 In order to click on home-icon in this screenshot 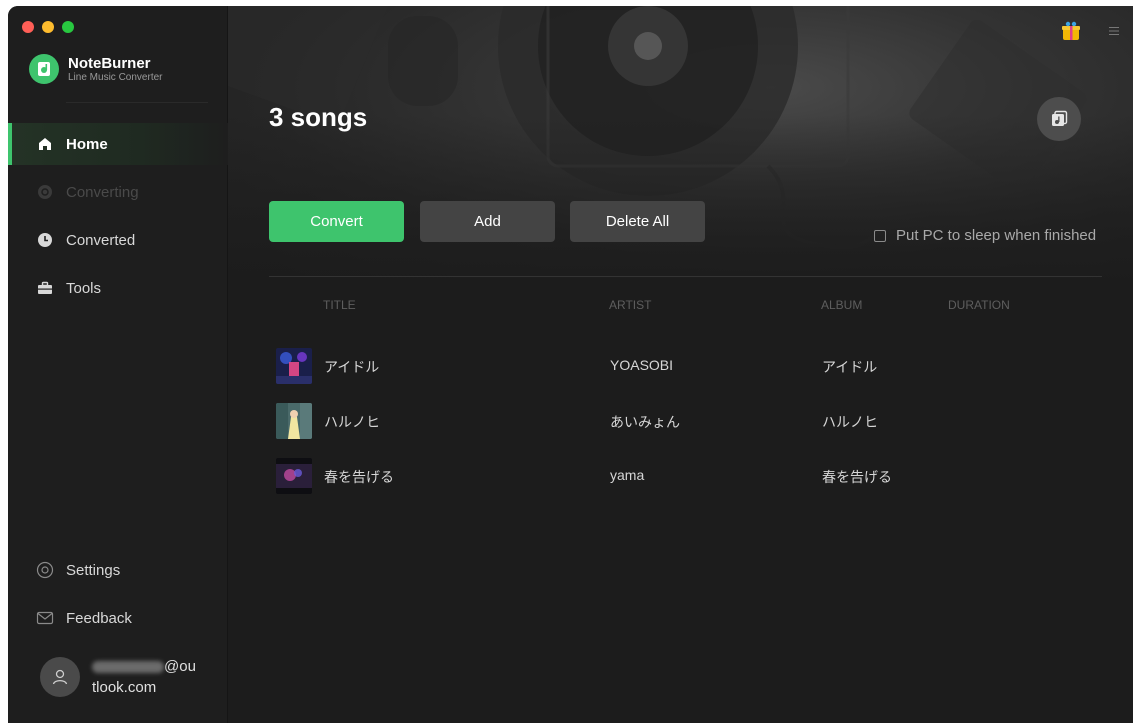, I will do `click(45, 144)`.